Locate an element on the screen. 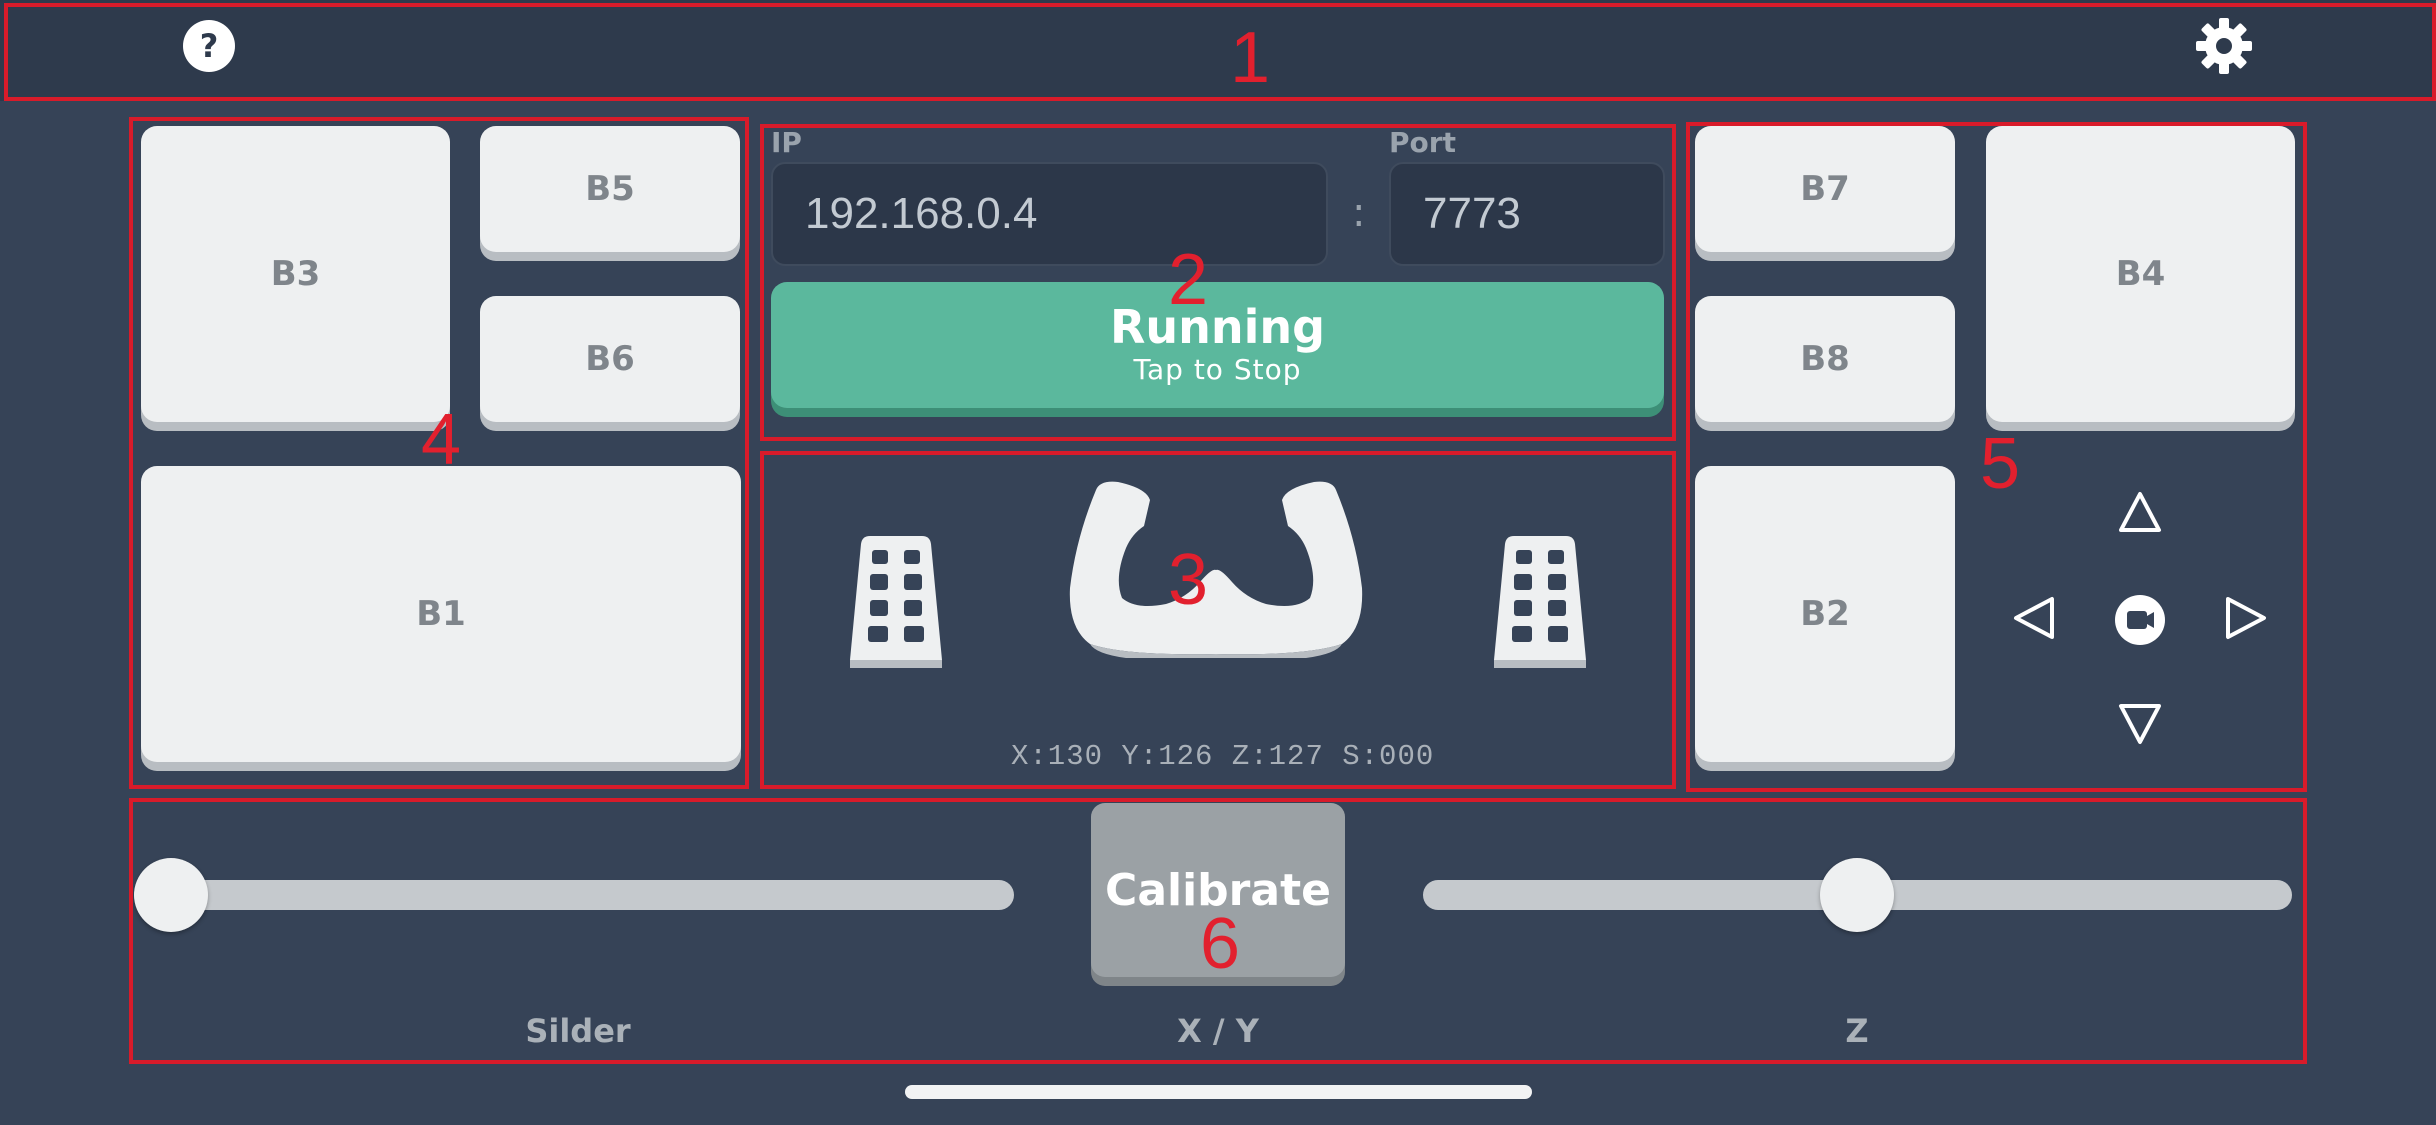  annotation-number-3: 3 is located at coordinates (1188, 580).